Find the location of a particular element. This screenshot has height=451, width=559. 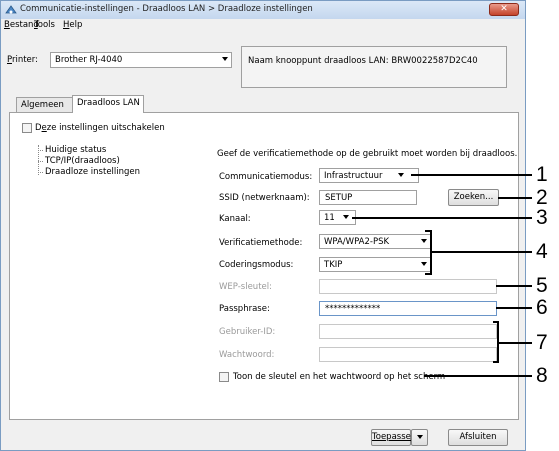

tab-draadloos-lan-label: Draadloos LAN is located at coordinates (108, 103).